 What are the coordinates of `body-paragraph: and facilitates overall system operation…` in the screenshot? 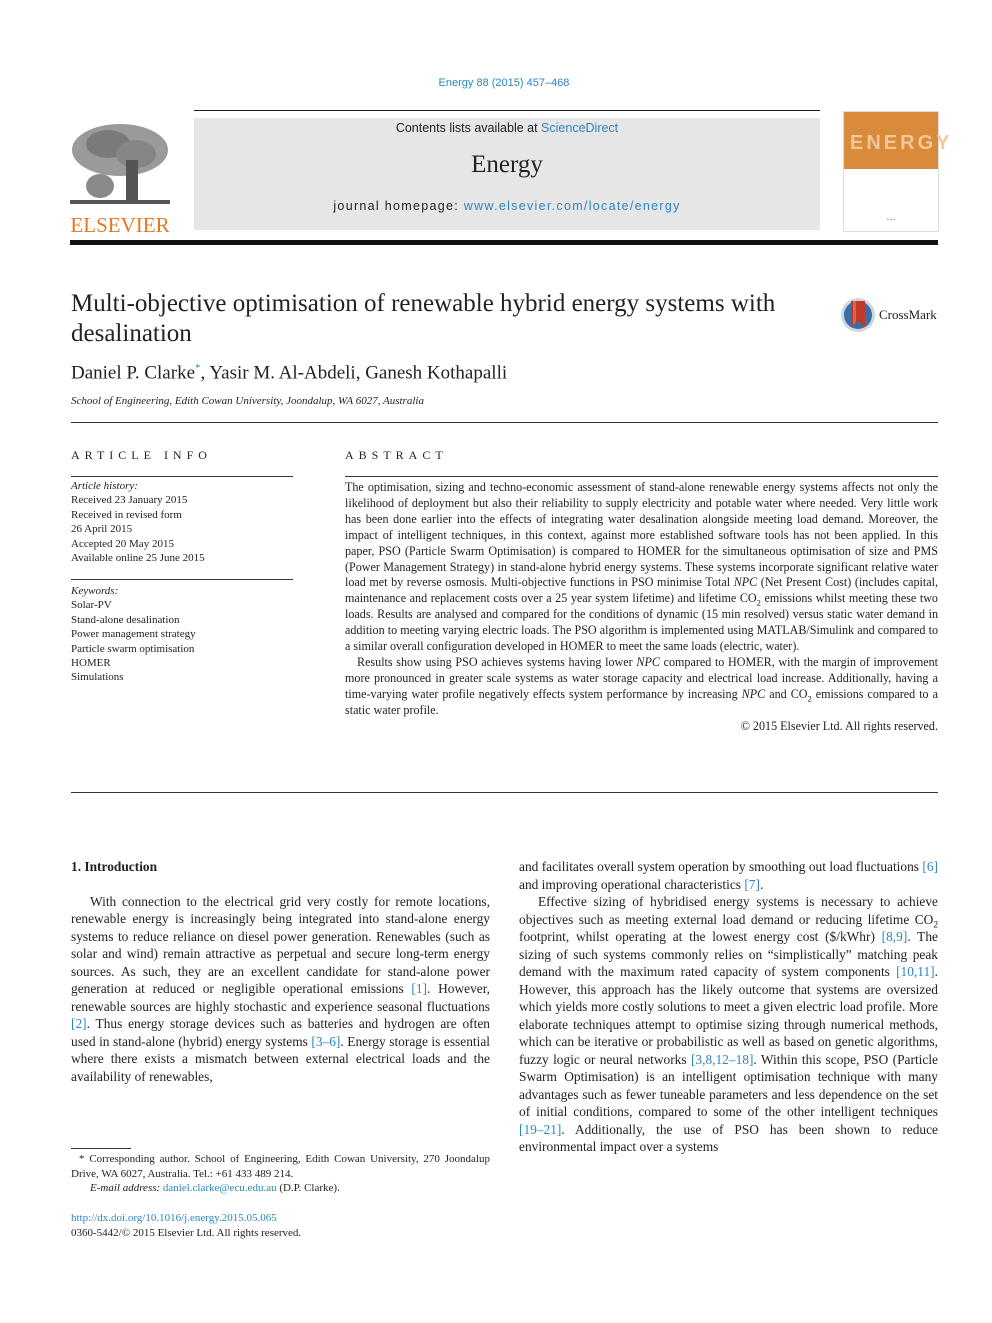 It's located at (728, 875).